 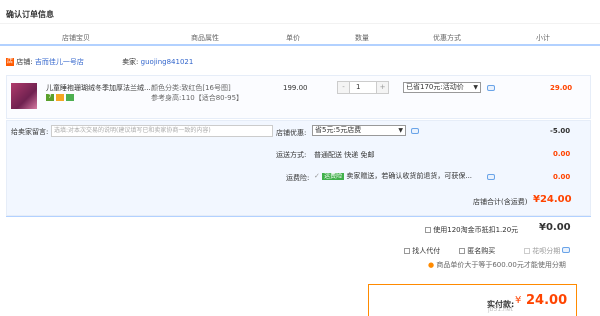 I want to click on location-pin-icon: ●, so click(x=431, y=265).